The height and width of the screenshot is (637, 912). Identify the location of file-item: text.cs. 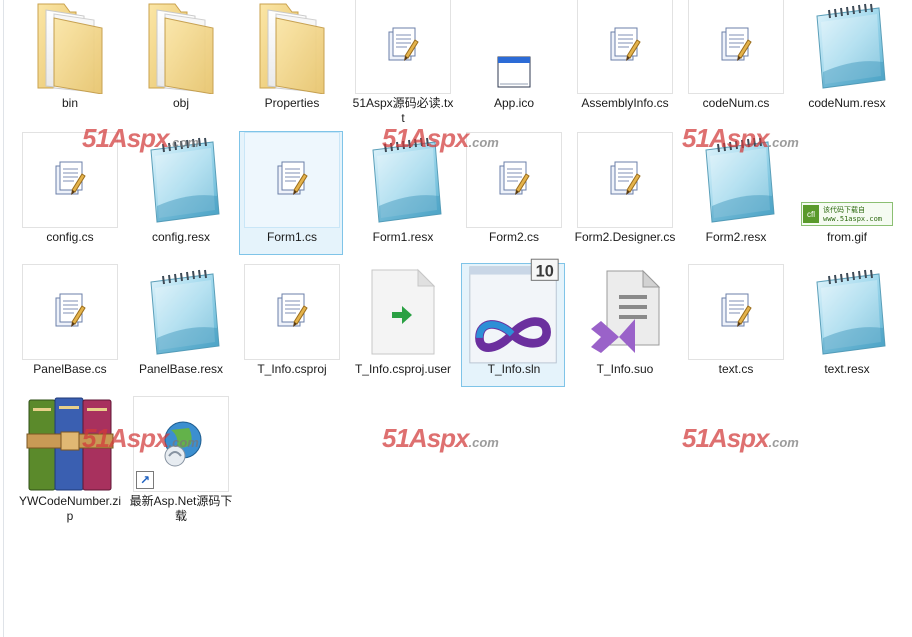
(735, 325).